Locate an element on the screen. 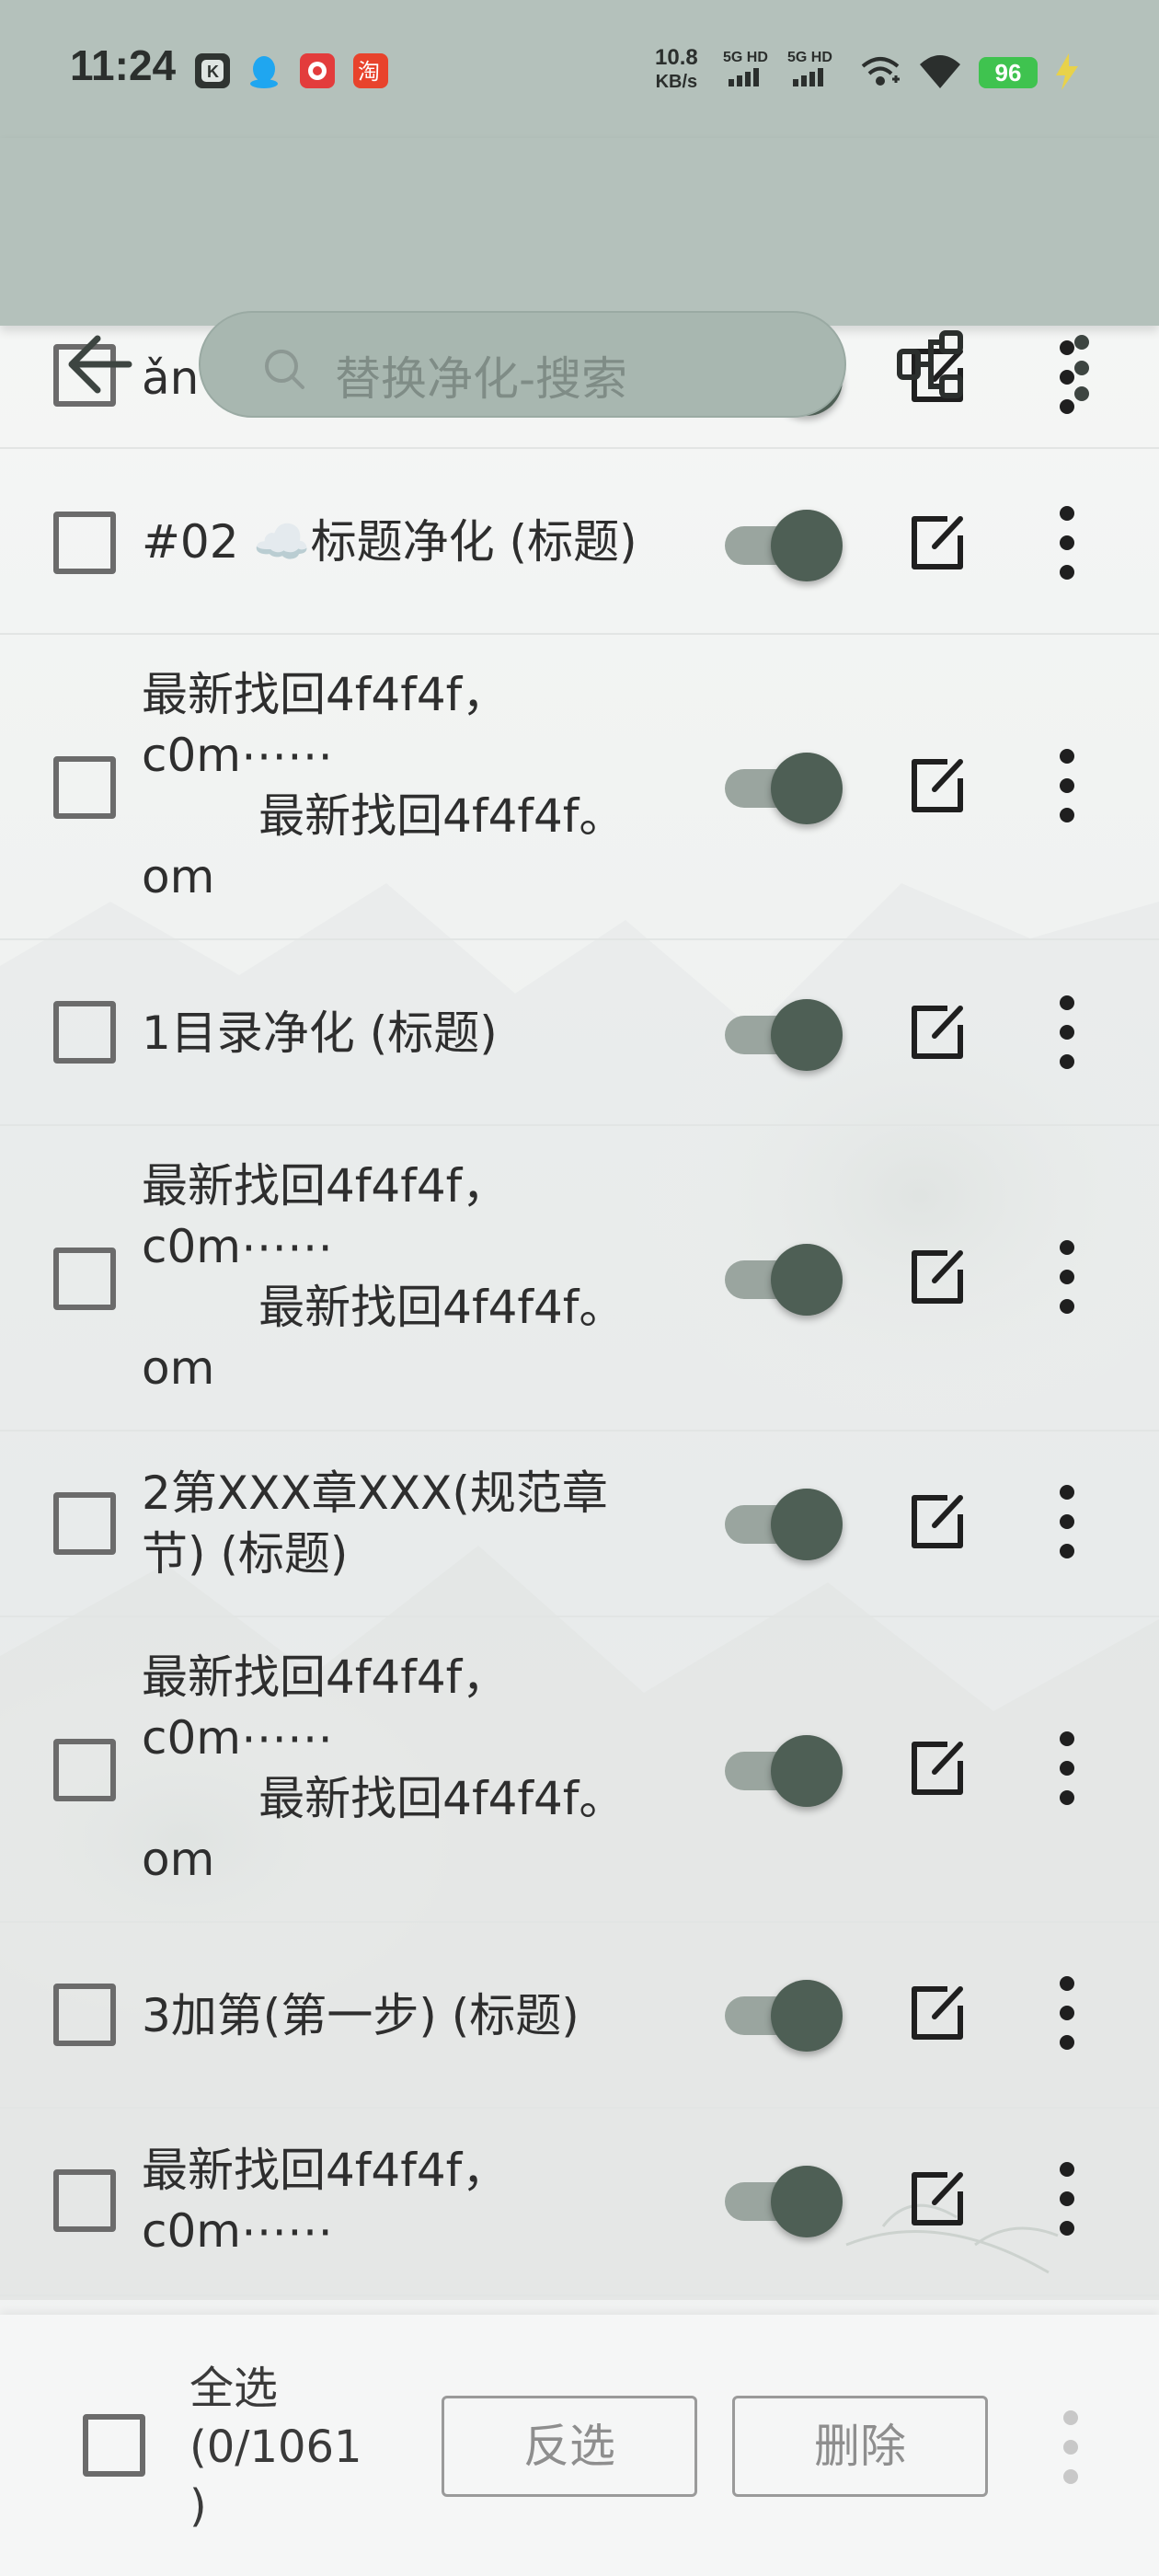 This screenshot has height=2576, width=1159. taobao-icon: 淘 is located at coordinates (370, 70).